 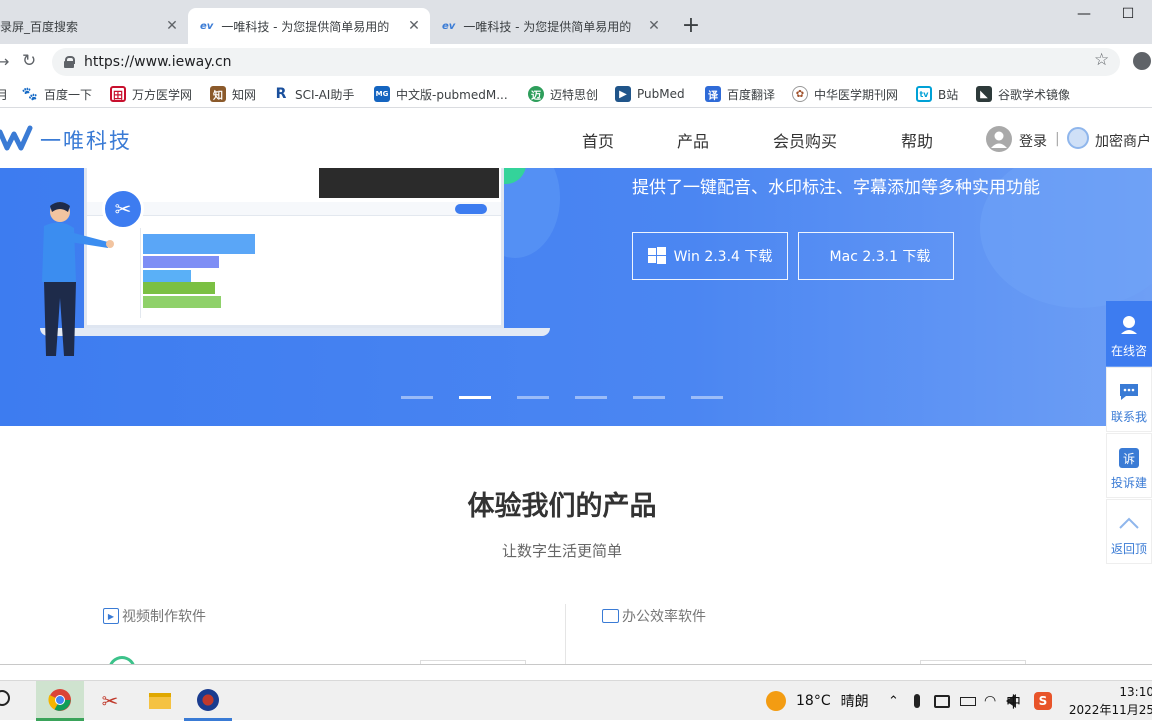 What do you see at coordinates (1013, 701) in the screenshot?
I see `ime-indicator: 中` at bounding box center [1013, 701].